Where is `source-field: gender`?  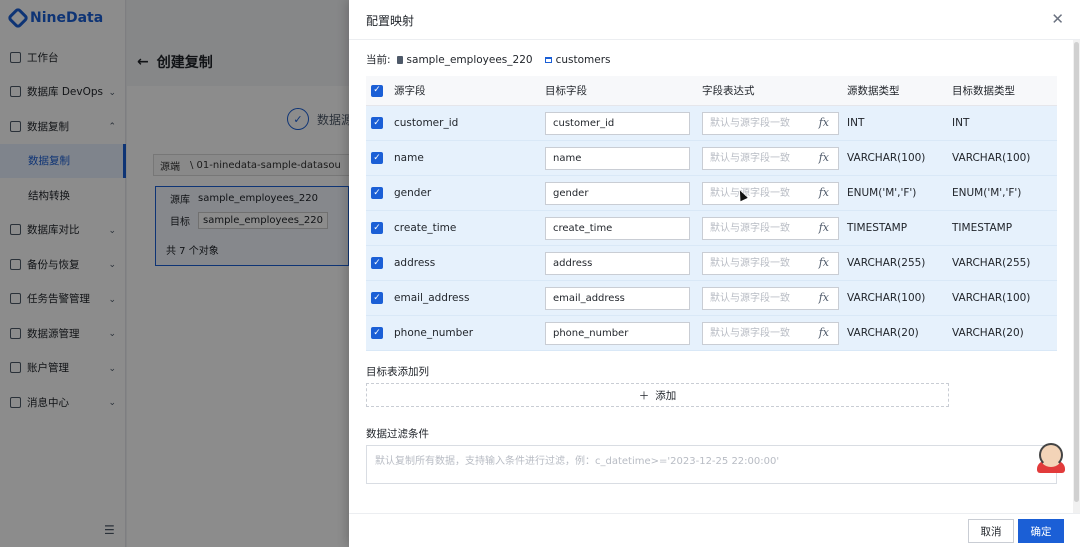
source-field: gender is located at coordinates (413, 193).